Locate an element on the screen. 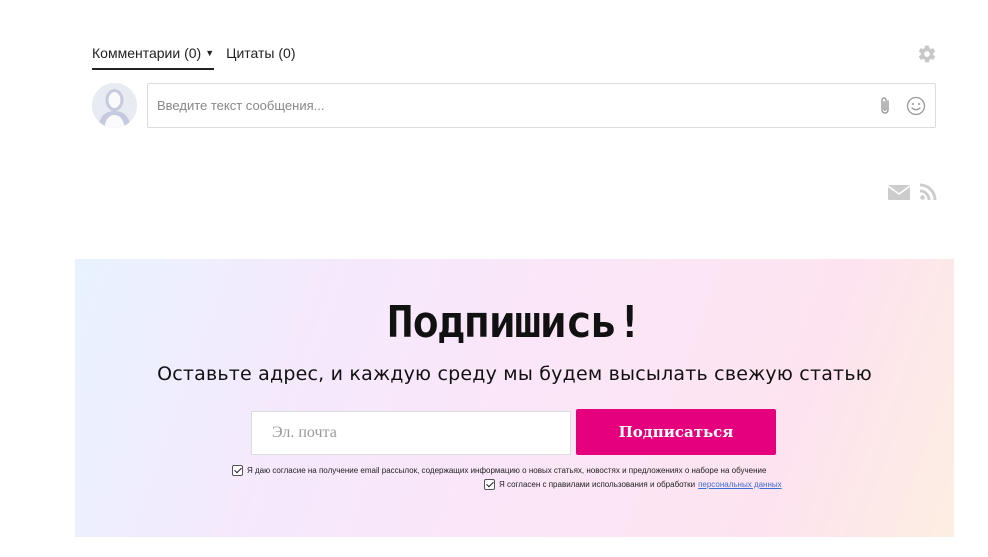 This screenshot has height=557, width=988. personal-data-link: персональных данных is located at coordinates (740, 484).